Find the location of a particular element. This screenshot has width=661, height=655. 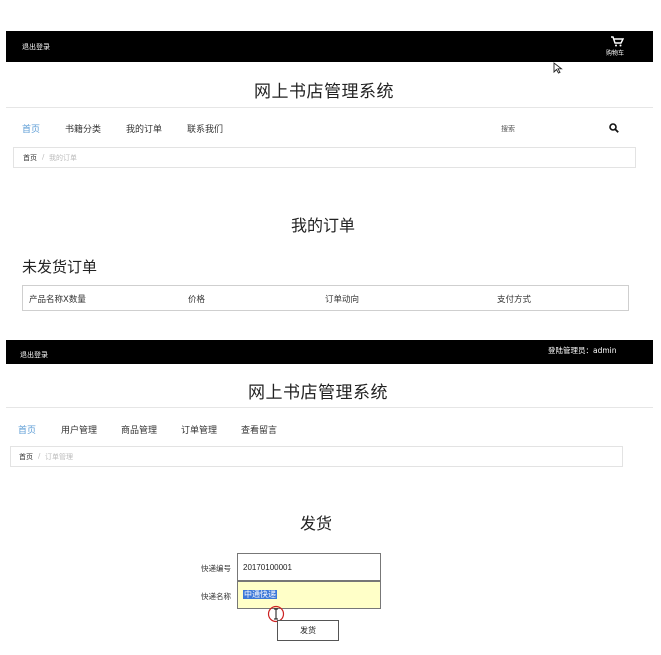

cart-icon is located at coordinates (617, 41).